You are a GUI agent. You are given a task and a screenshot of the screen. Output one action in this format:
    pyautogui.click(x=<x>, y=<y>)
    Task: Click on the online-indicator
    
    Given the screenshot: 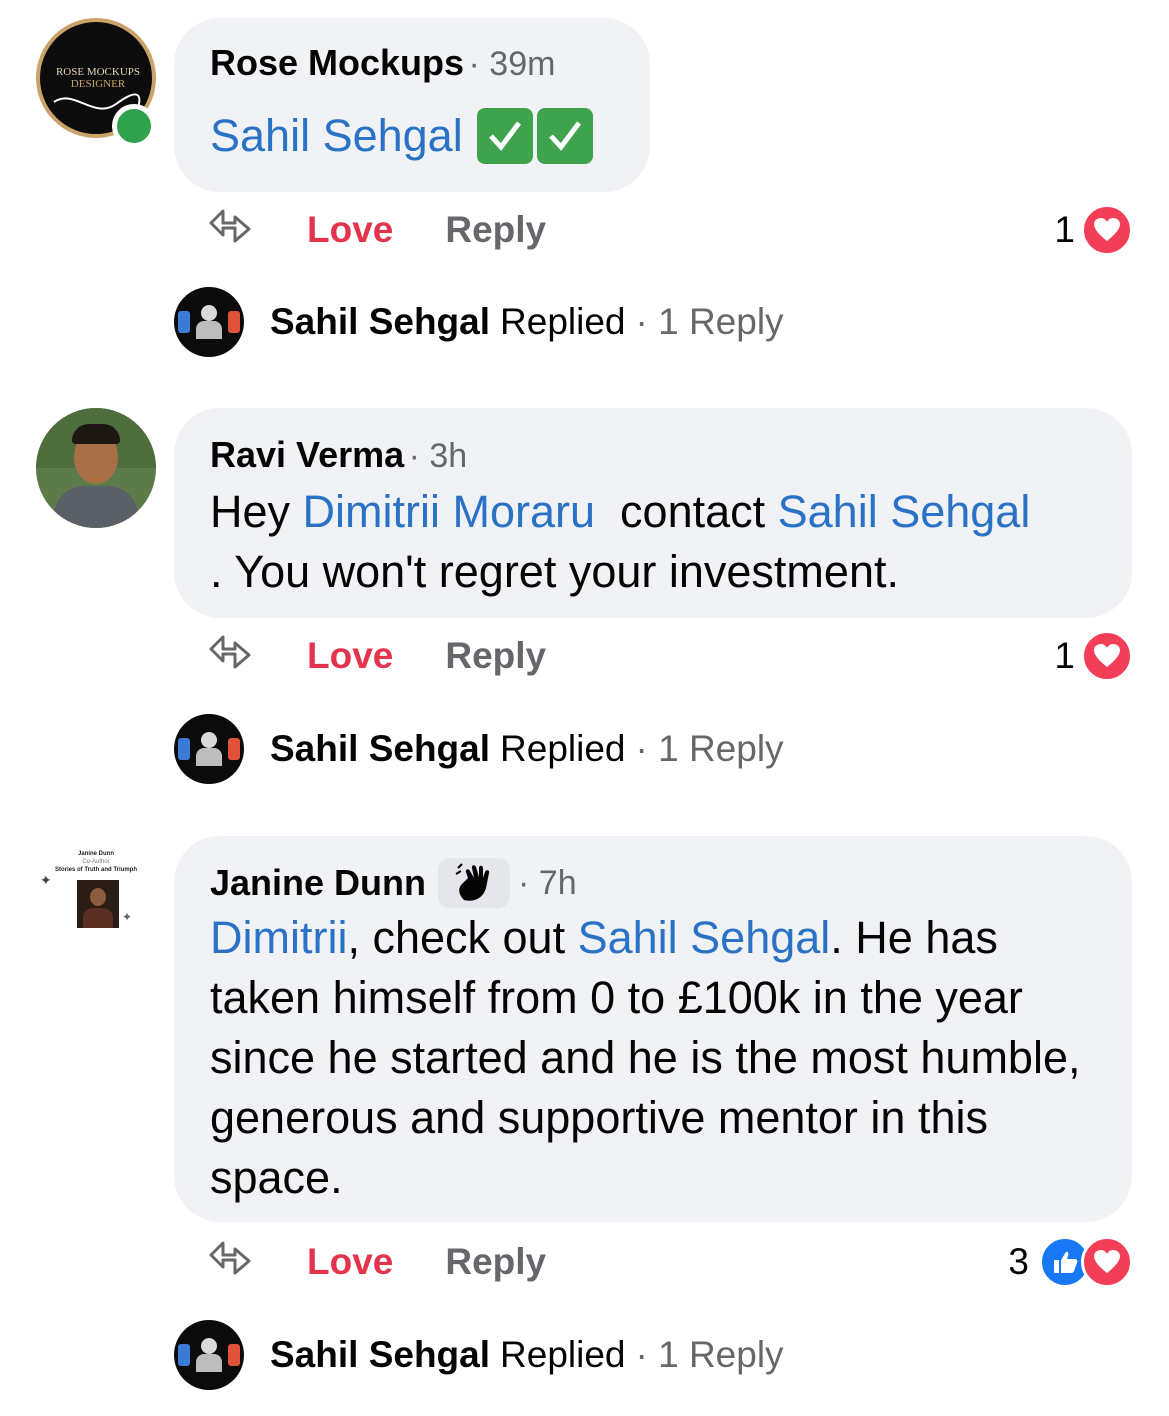 What is the action you would take?
    pyautogui.click(x=134, y=126)
    